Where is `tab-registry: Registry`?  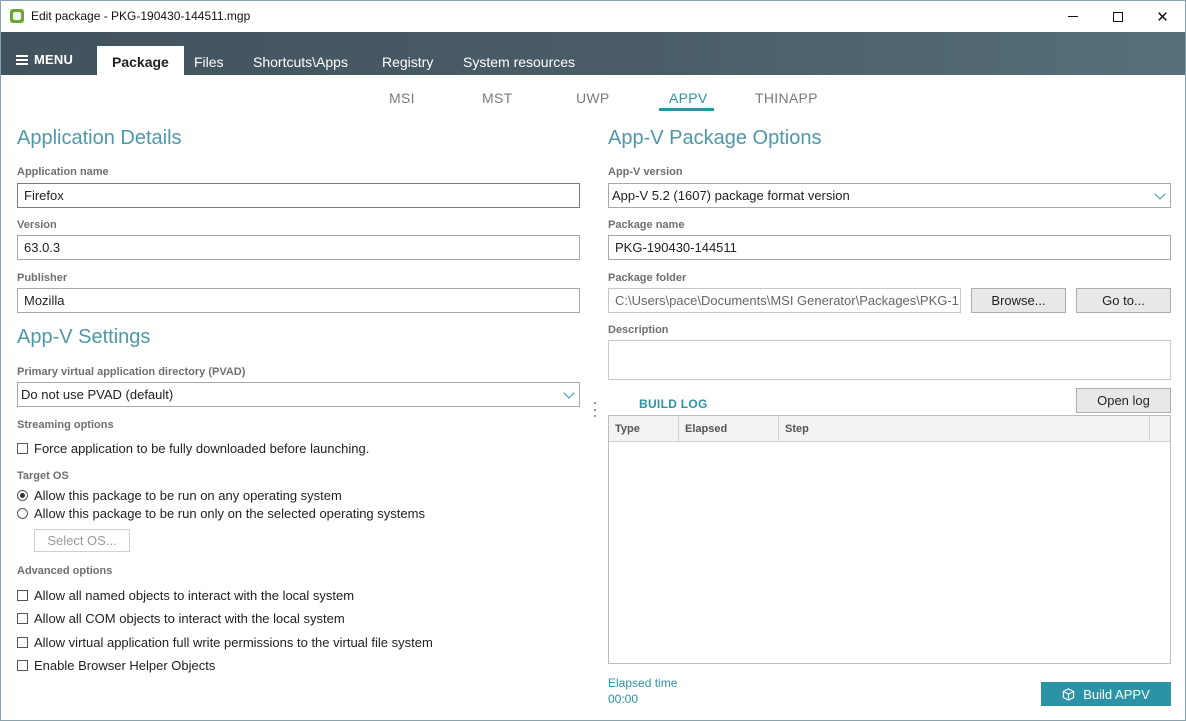
tab-registry: Registry is located at coordinates (407, 60).